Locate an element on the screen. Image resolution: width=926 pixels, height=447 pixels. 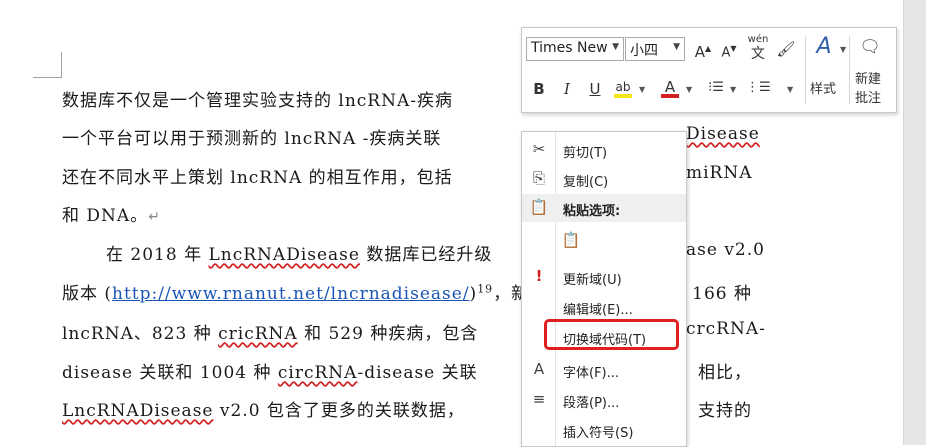
document-line: 还在不同水平上策划 lncRNA 的相互作用，包括 miRNA is located at coordinates (407, 175).